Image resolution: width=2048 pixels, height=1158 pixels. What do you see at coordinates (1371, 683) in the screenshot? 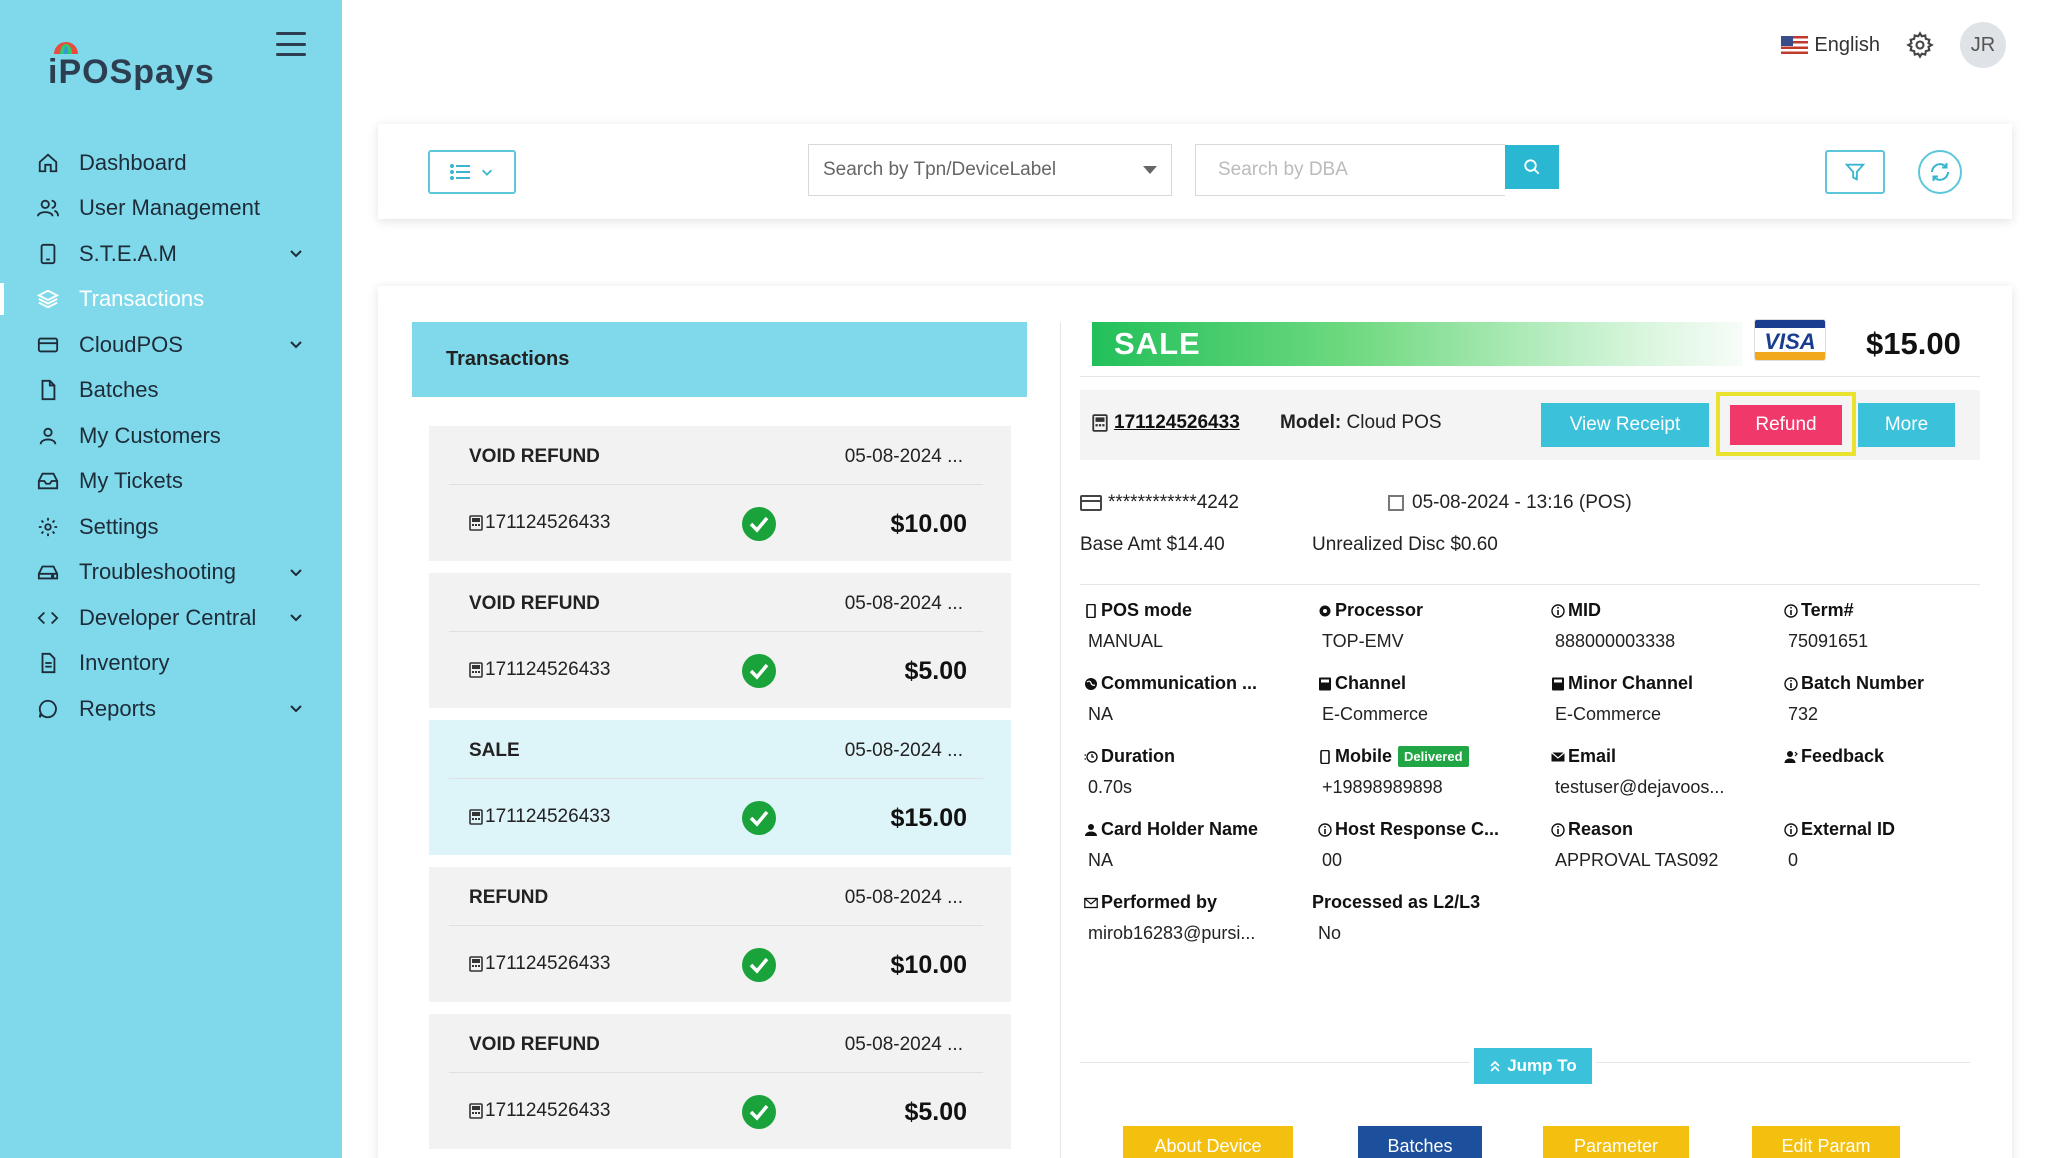
I see `field-label: Channel` at bounding box center [1371, 683].